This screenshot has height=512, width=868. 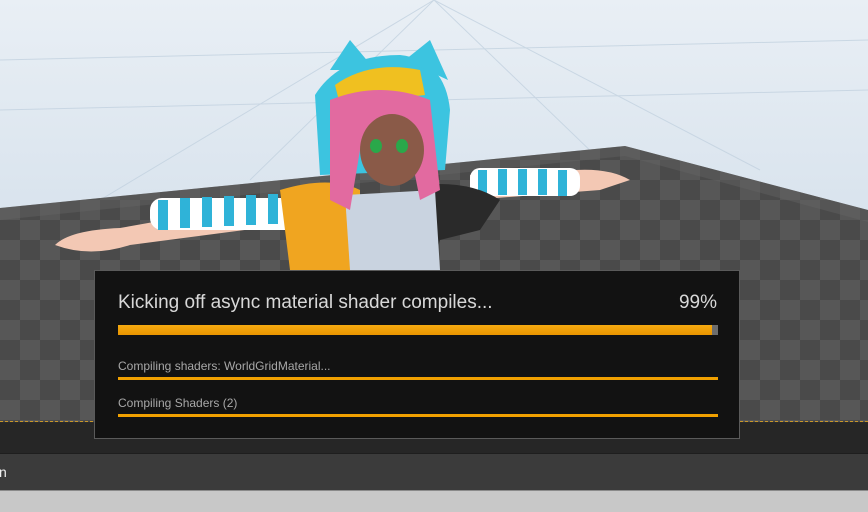 What do you see at coordinates (697, 302) in the screenshot?
I see `main-progress-percent: 99%` at bounding box center [697, 302].